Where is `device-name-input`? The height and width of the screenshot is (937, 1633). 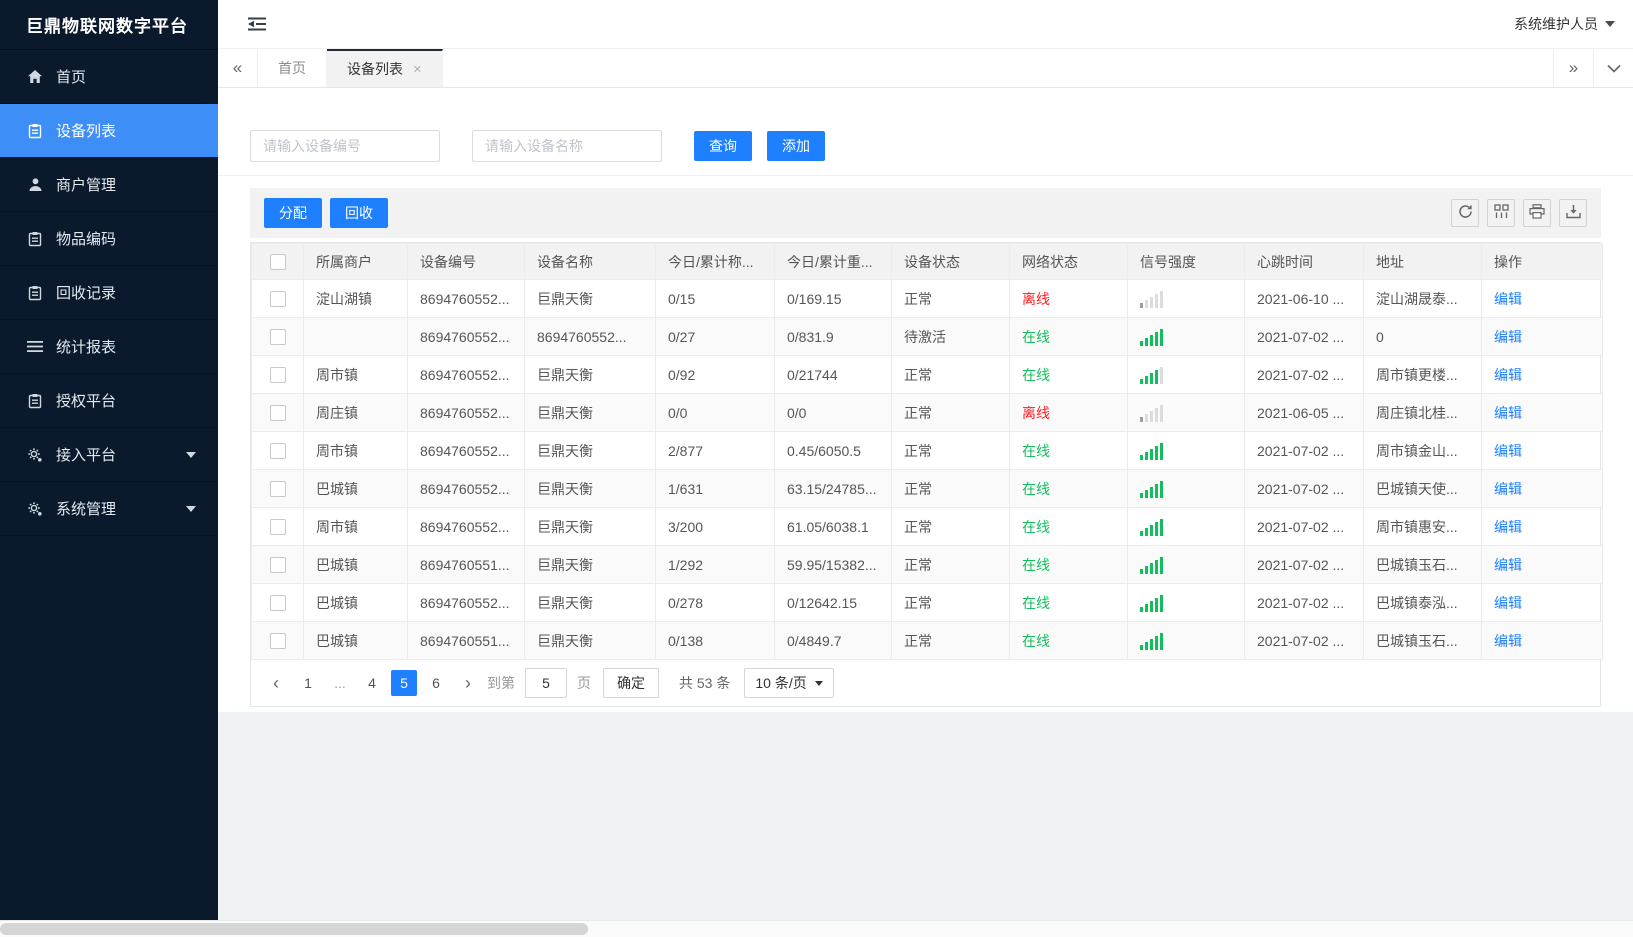 device-name-input is located at coordinates (567, 145).